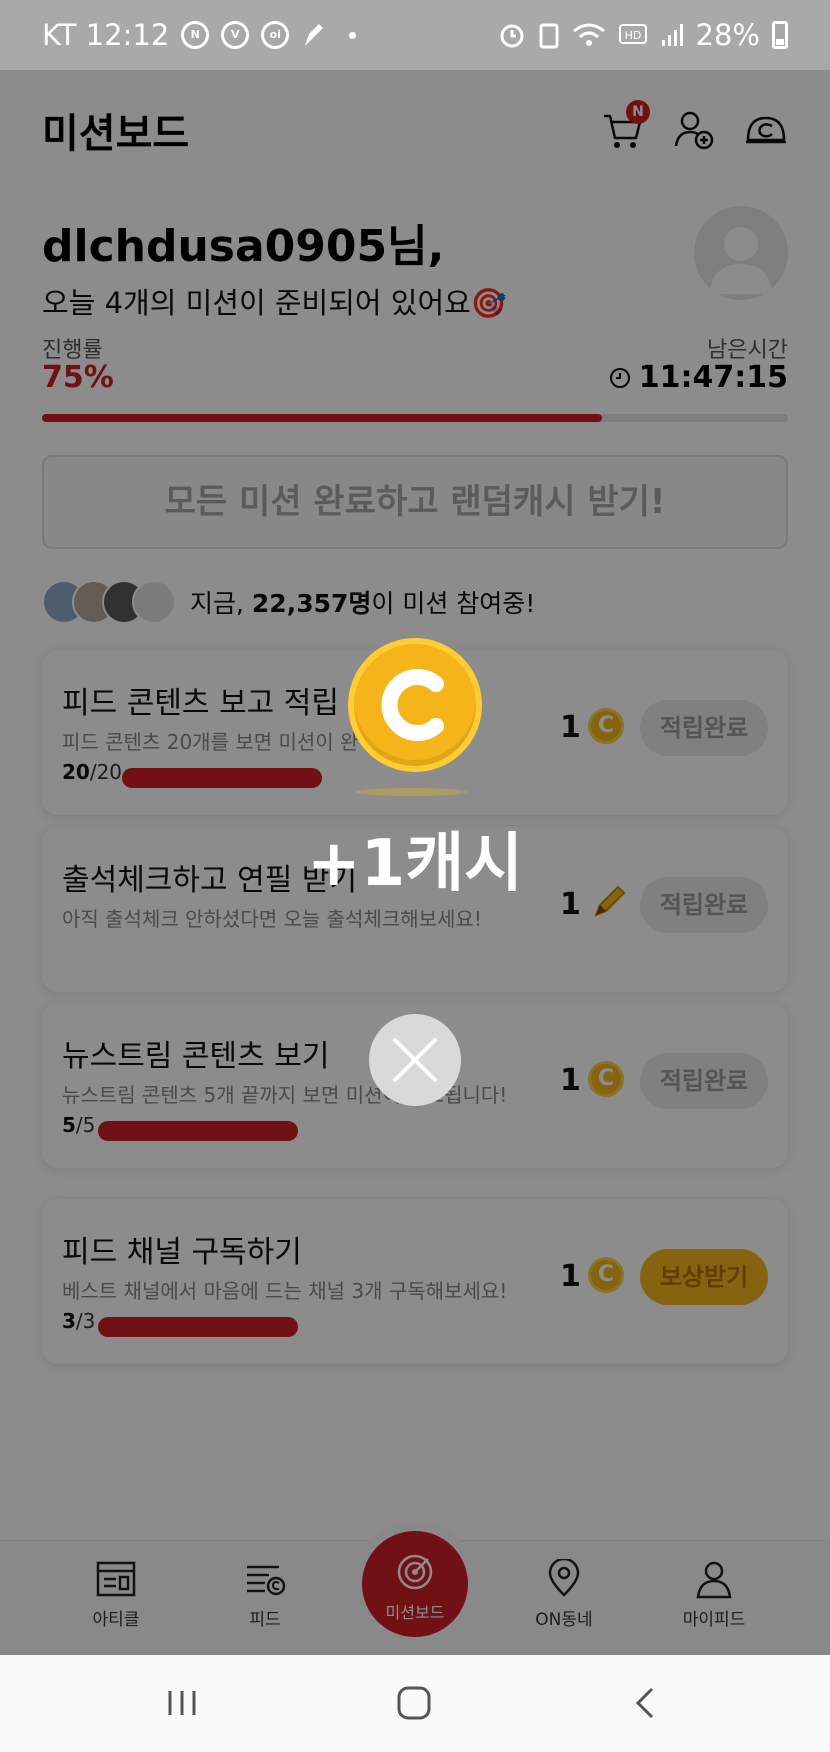  I want to click on pen-icon, so click(314, 35).